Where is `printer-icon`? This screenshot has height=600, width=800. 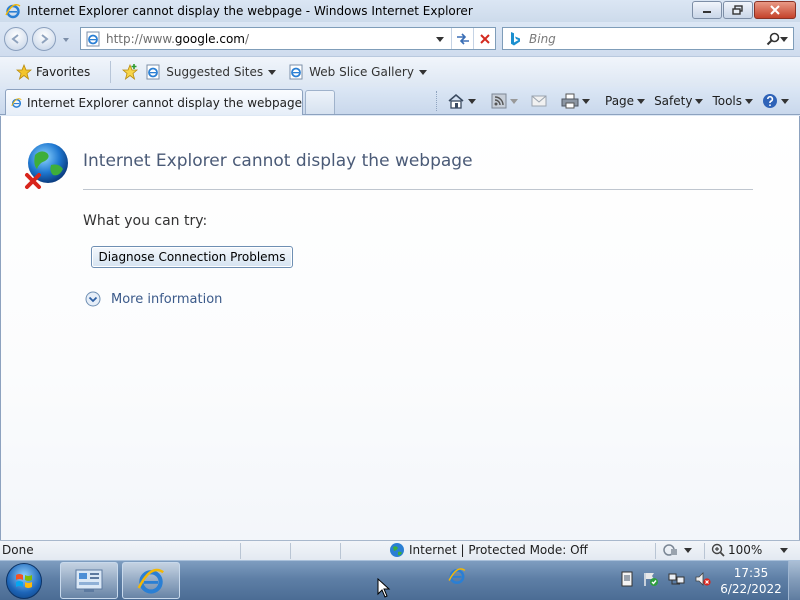 printer-icon is located at coordinates (570, 101).